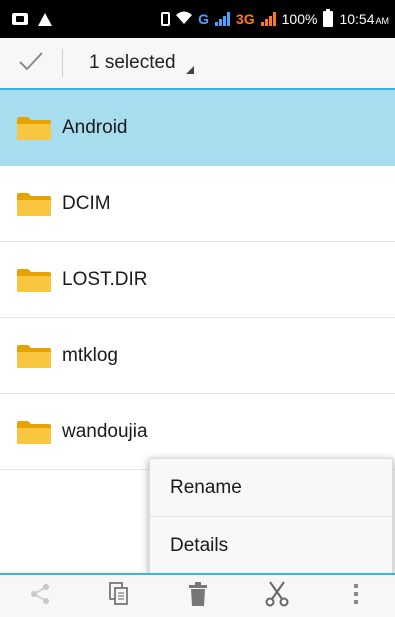 The height and width of the screenshot is (617, 395). I want to click on file-row-mtklog: mtklog, so click(197, 356).